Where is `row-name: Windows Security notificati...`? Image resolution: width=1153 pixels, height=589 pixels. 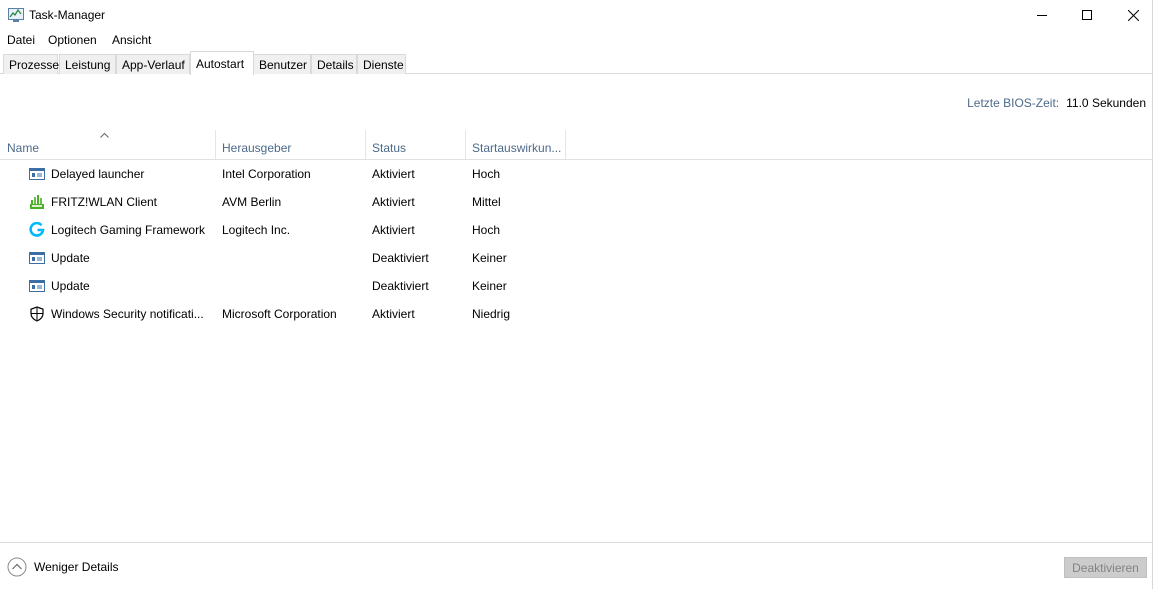
row-name: Windows Security notificati... is located at coordinates (127, 314).